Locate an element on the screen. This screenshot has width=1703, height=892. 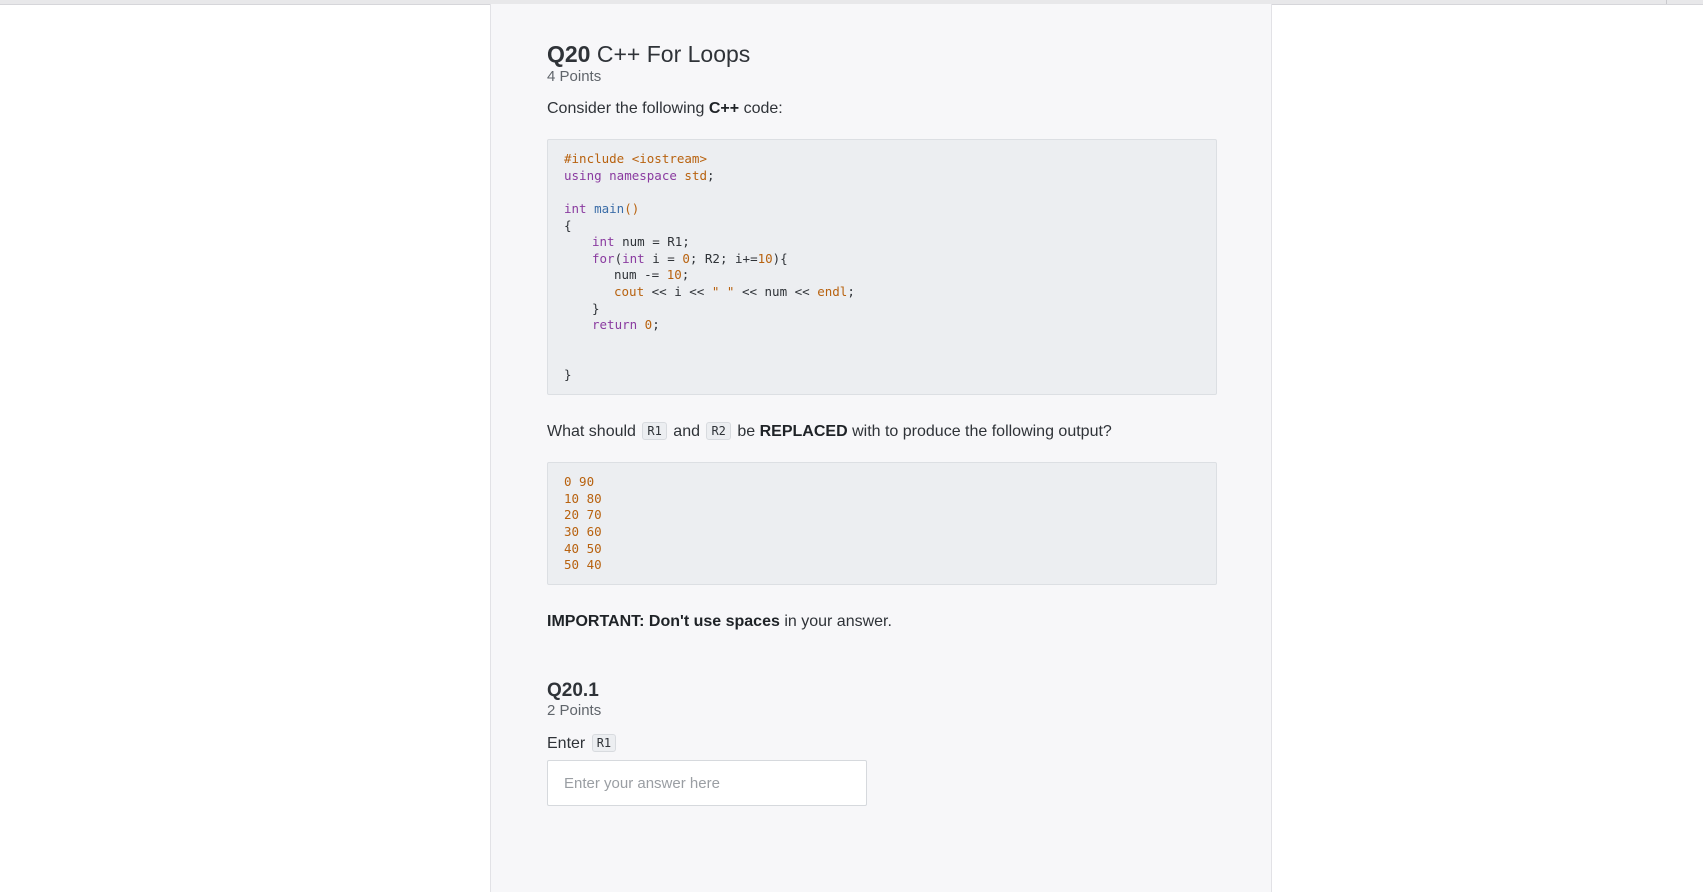
important-rest: in your answer. is located at coordinates (838, 621).